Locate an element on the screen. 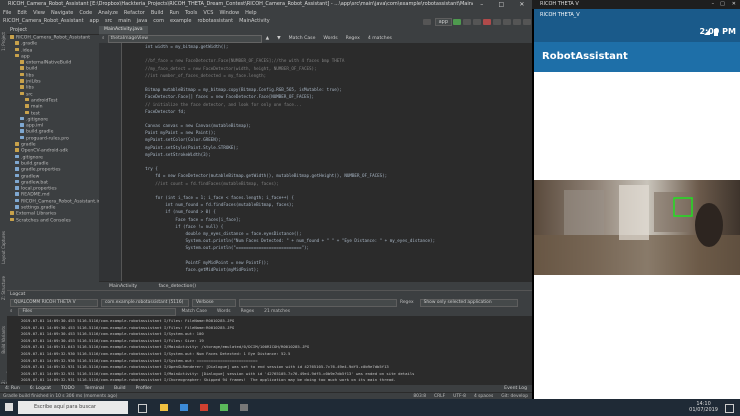 Image resolution: width=740 pixels, height=416 pixels. mirror-minimize-icon: – is located at coordinates (713, 4).